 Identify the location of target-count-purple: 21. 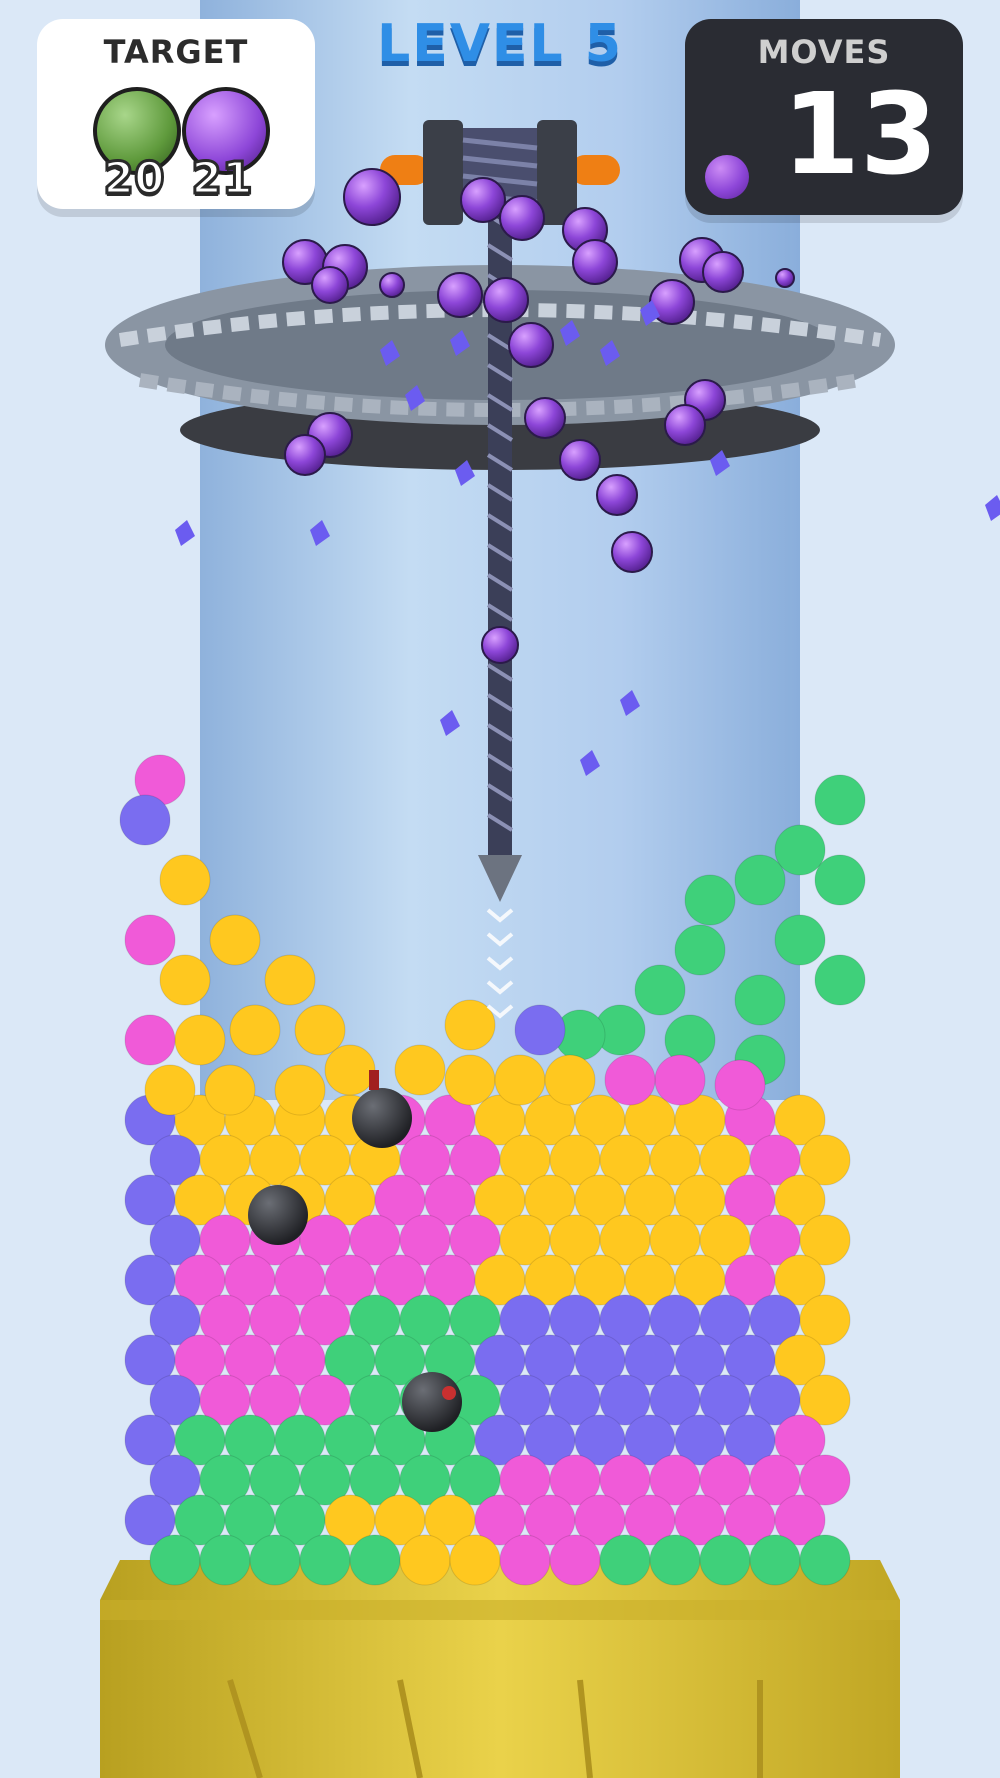
(222, 178).